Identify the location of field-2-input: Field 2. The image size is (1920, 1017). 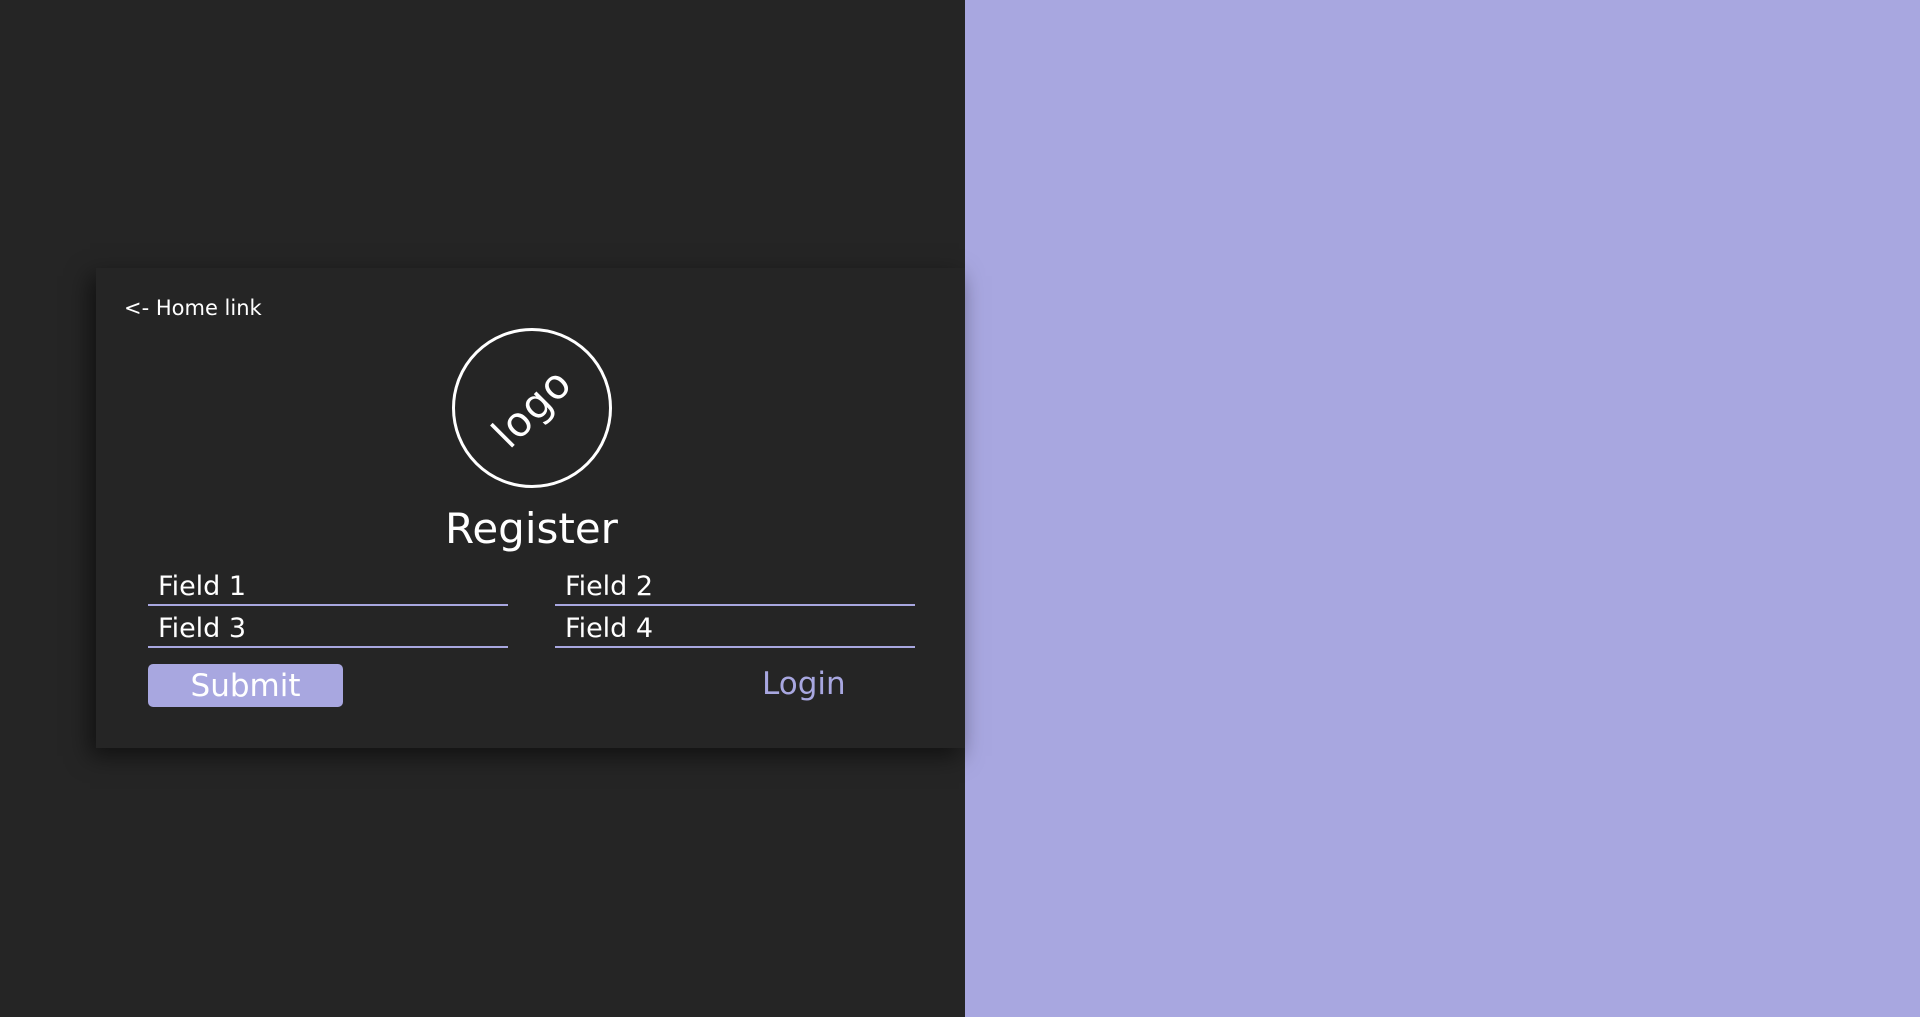
(735, 588).